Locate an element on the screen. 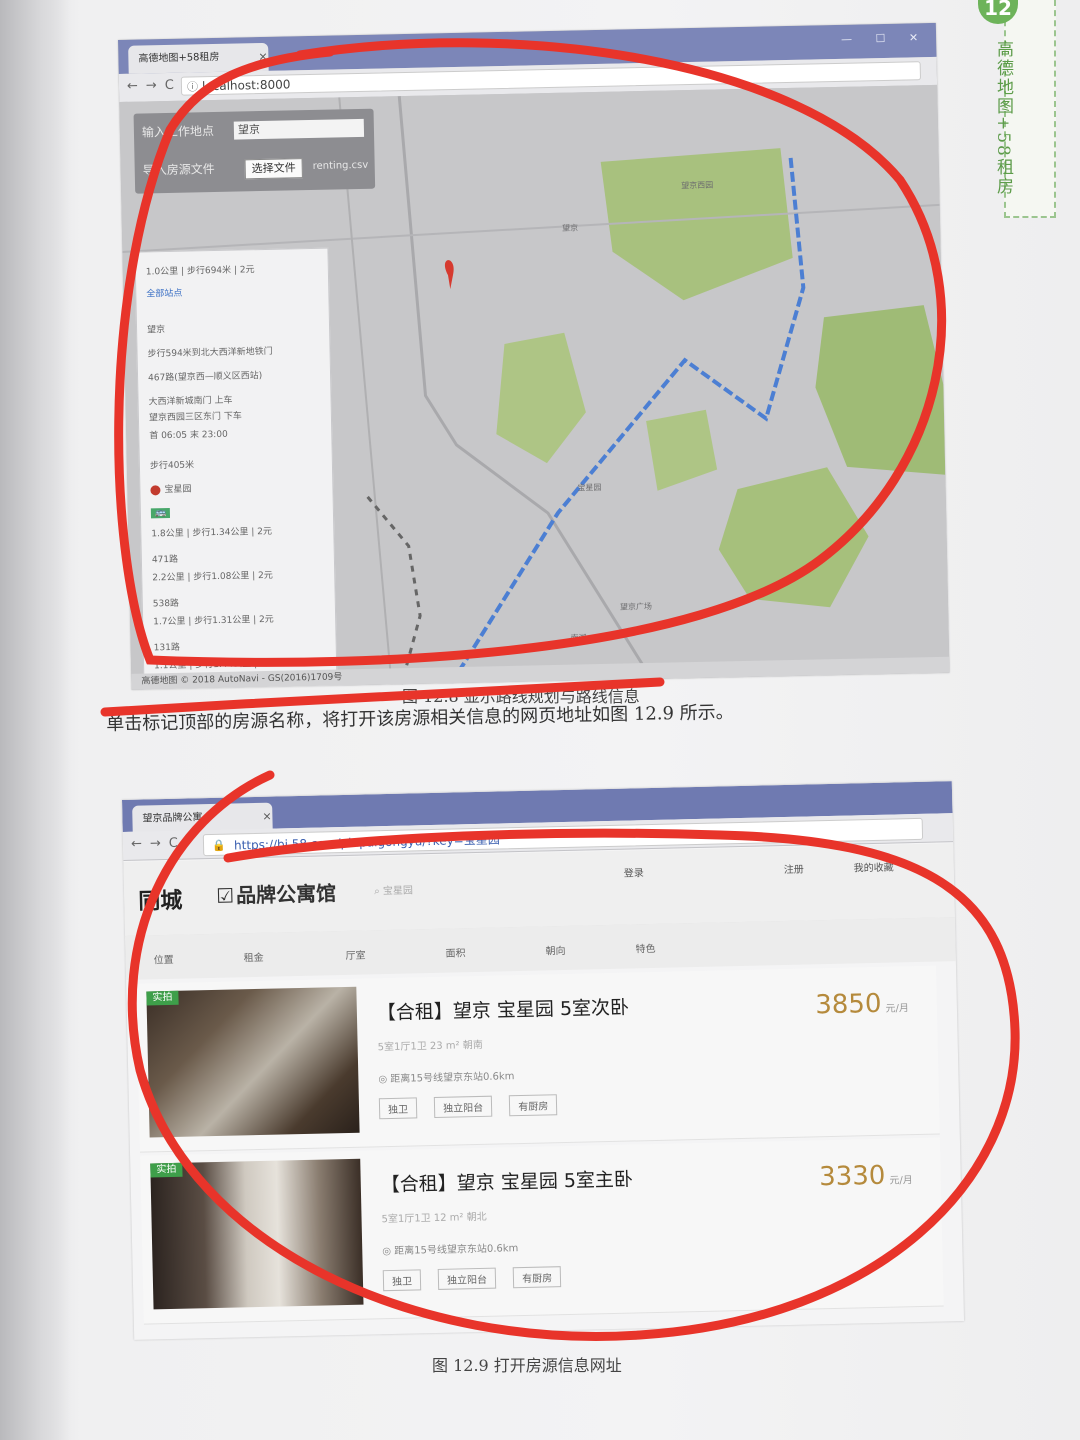  filter-area: 面积 is located at coordinates (455, 951).